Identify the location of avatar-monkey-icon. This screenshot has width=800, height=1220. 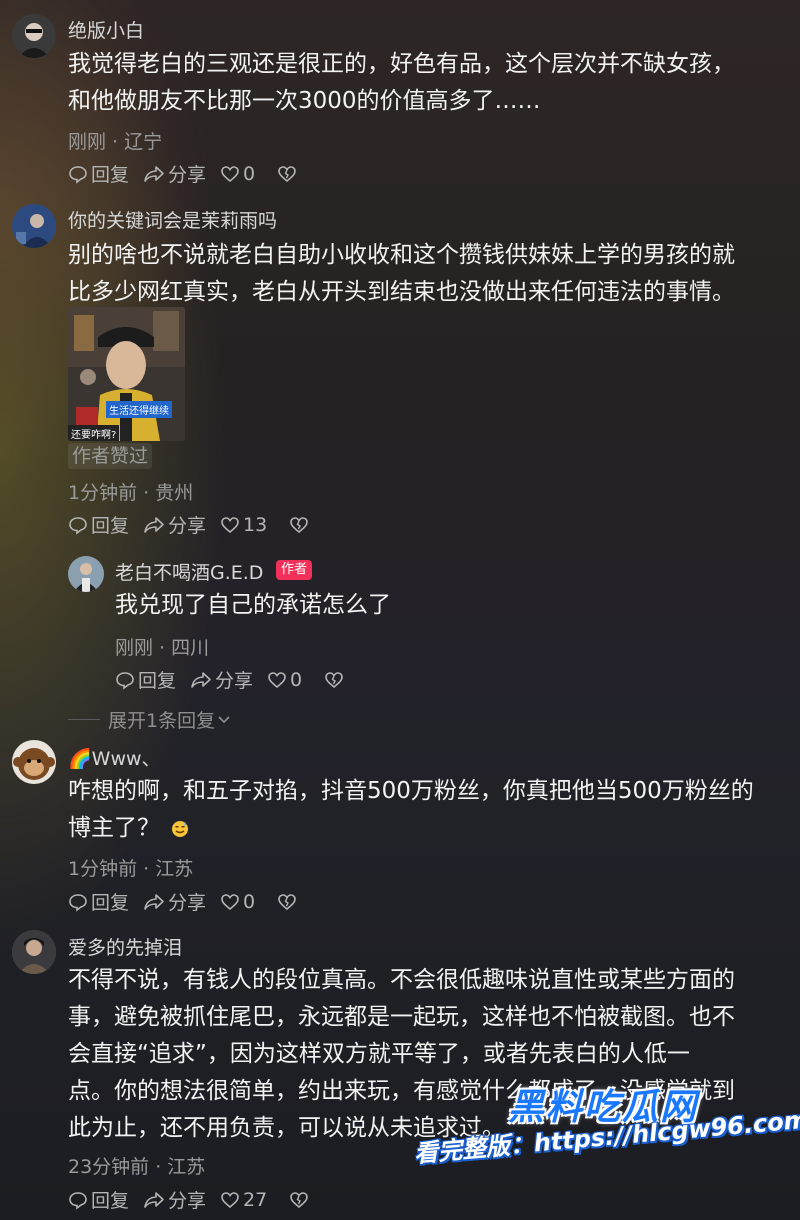
(34, 762).